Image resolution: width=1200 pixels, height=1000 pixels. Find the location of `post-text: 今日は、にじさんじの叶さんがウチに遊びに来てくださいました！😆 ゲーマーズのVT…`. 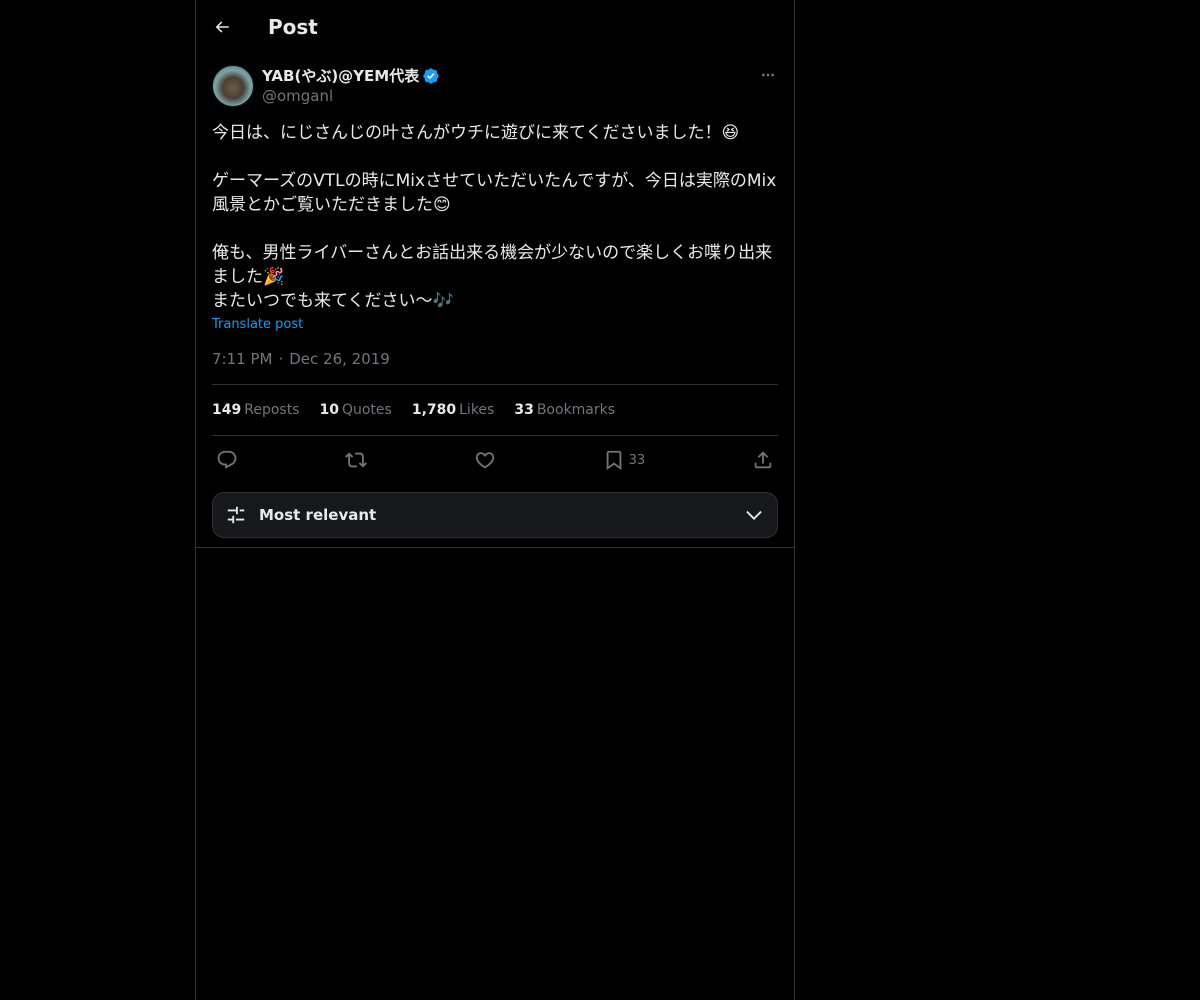

post-text: 今日は、にじさんじの叶さんがウチに遊びに来てくださいました！😆 ゲーマーズのVT… is located at coordinates (494, 217).